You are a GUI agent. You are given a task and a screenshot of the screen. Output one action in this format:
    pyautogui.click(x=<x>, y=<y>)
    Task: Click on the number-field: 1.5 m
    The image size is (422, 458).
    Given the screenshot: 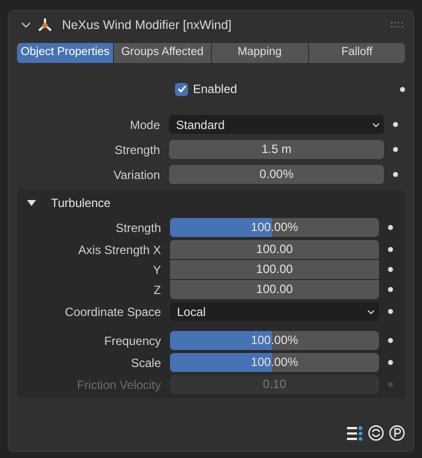 What is the action you would take?
    pyautogui.click(x=276, y=149)
    